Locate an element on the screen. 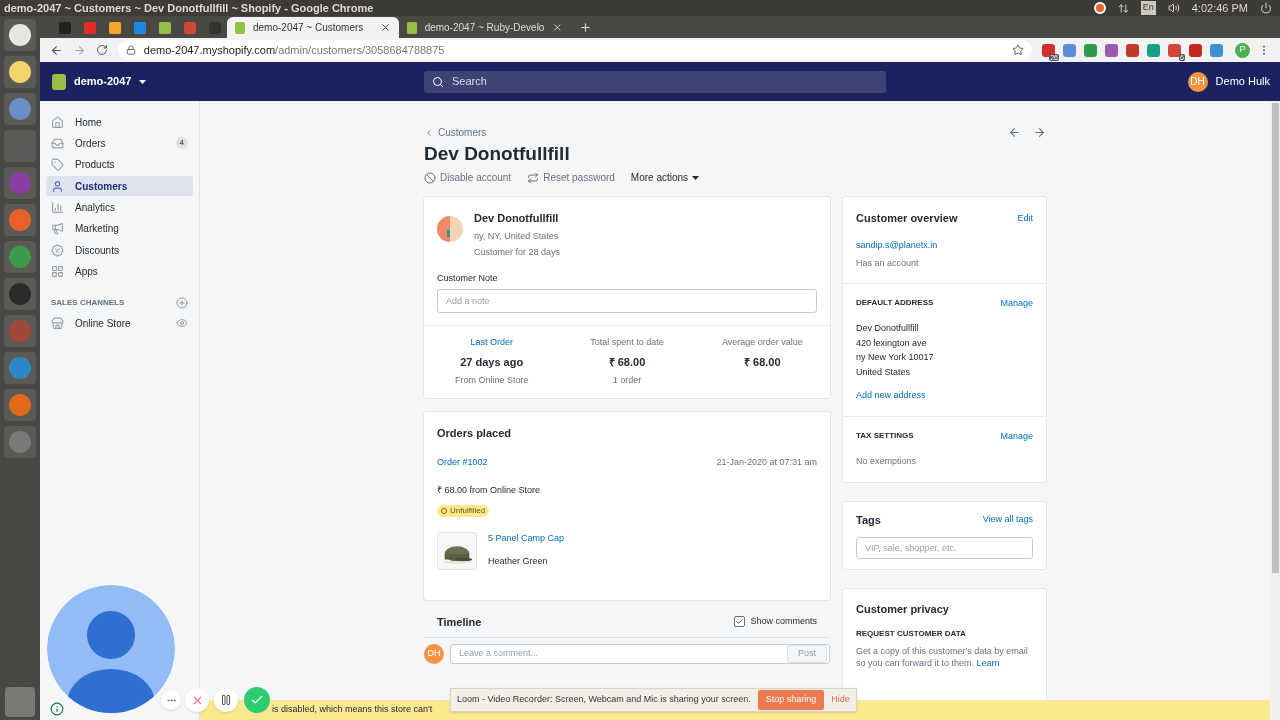 Image resolution: width=1280 pixels, height=720 pixels. shopify-logo-icon is located at coordinates (59, 81).